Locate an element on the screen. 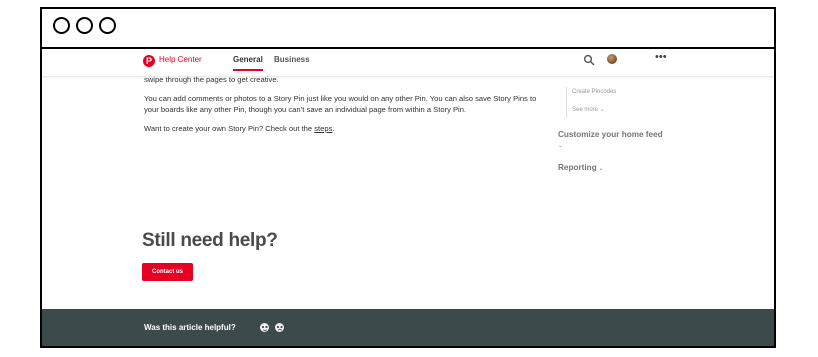 The image size is (818, 357). see-more-label: See more is located at coordinates (585, 110).